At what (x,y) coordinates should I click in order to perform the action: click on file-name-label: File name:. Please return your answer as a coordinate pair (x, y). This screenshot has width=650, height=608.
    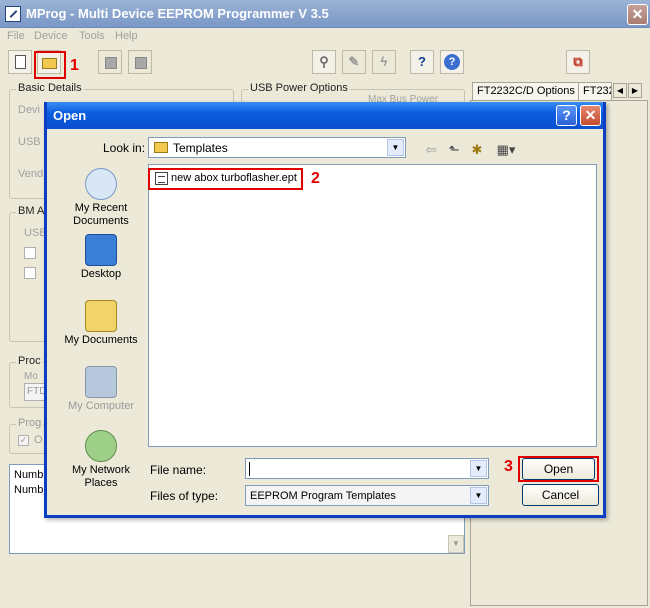
    Looking at the image, I should click on (178, 470).